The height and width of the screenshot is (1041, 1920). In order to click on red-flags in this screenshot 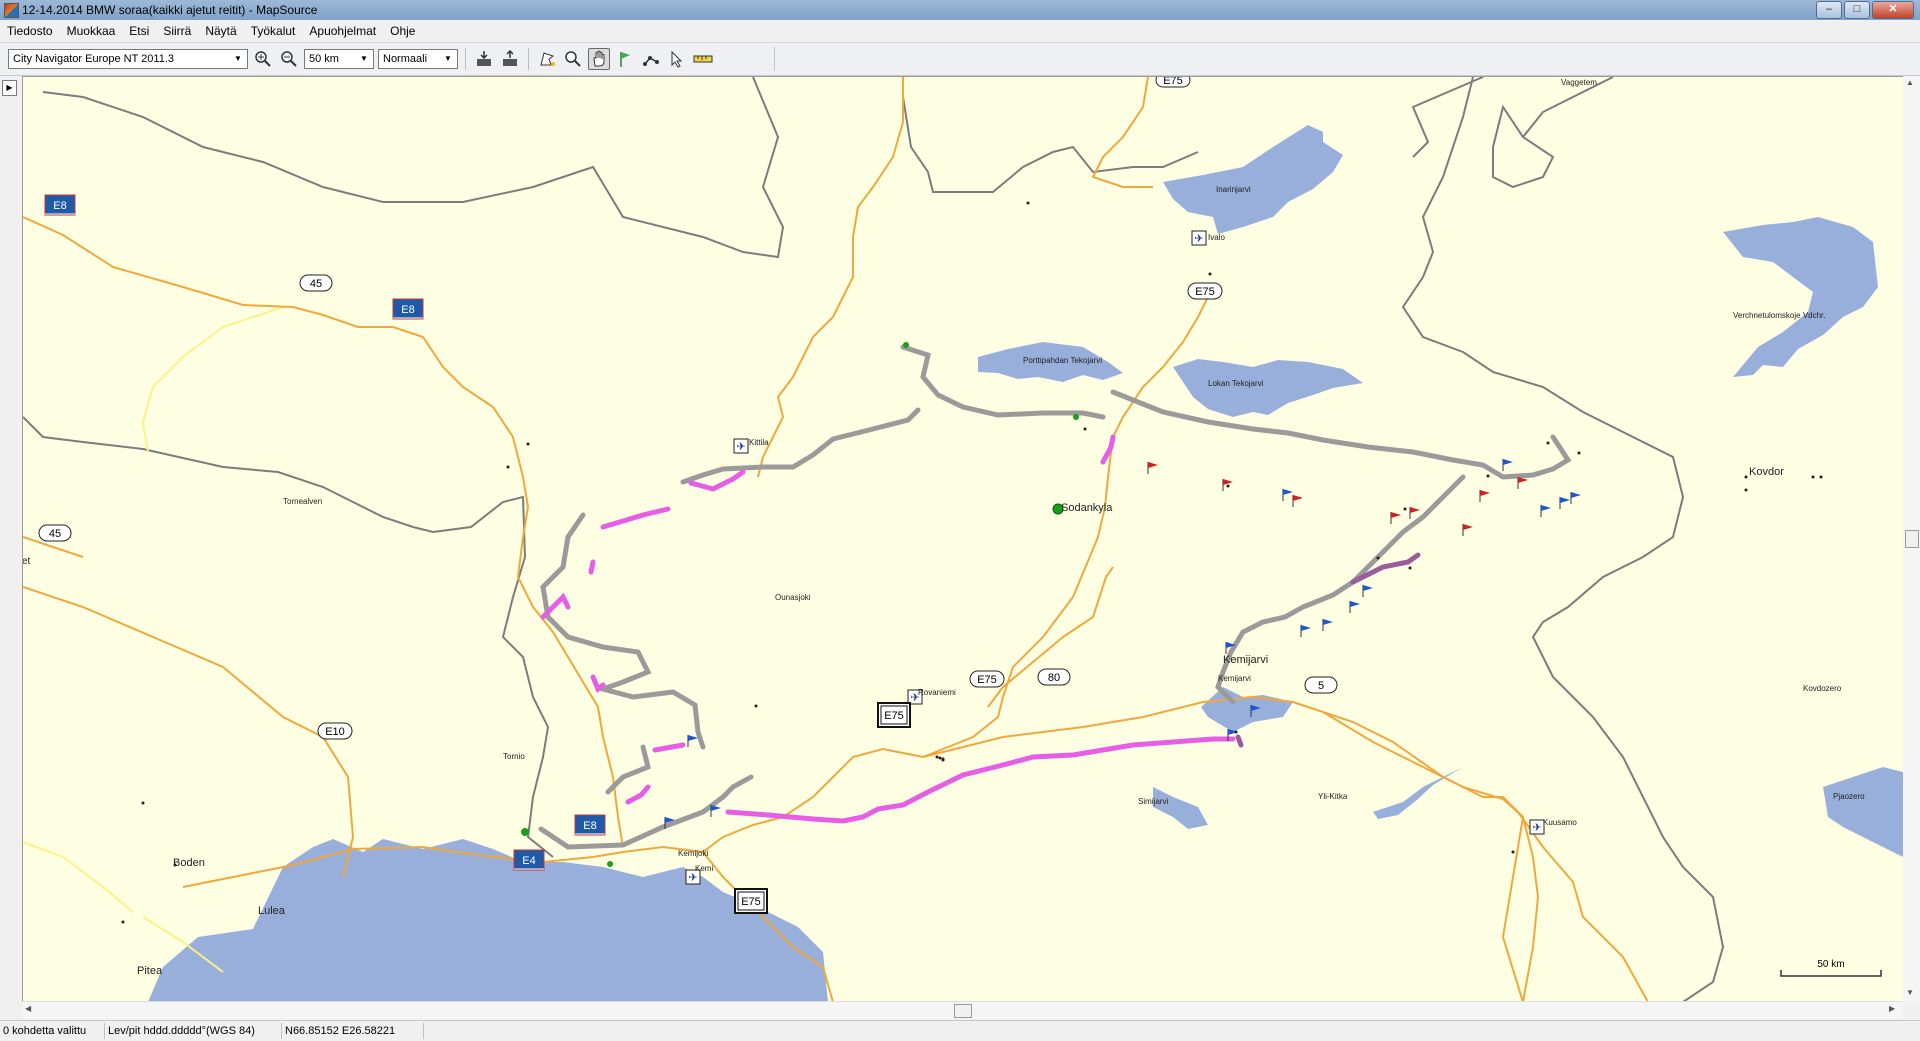, I will do `click(1337, 499)`.